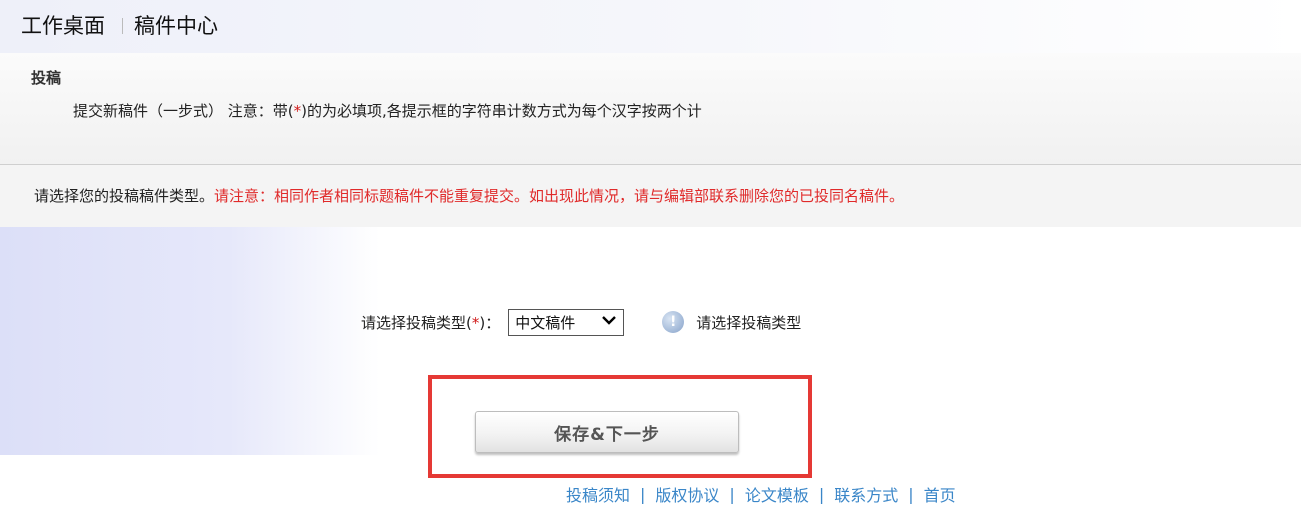 This screenshot has width=1301, height=522. I want to click on submission-type-hint: 请选择投稿类型, so click(749, 322).